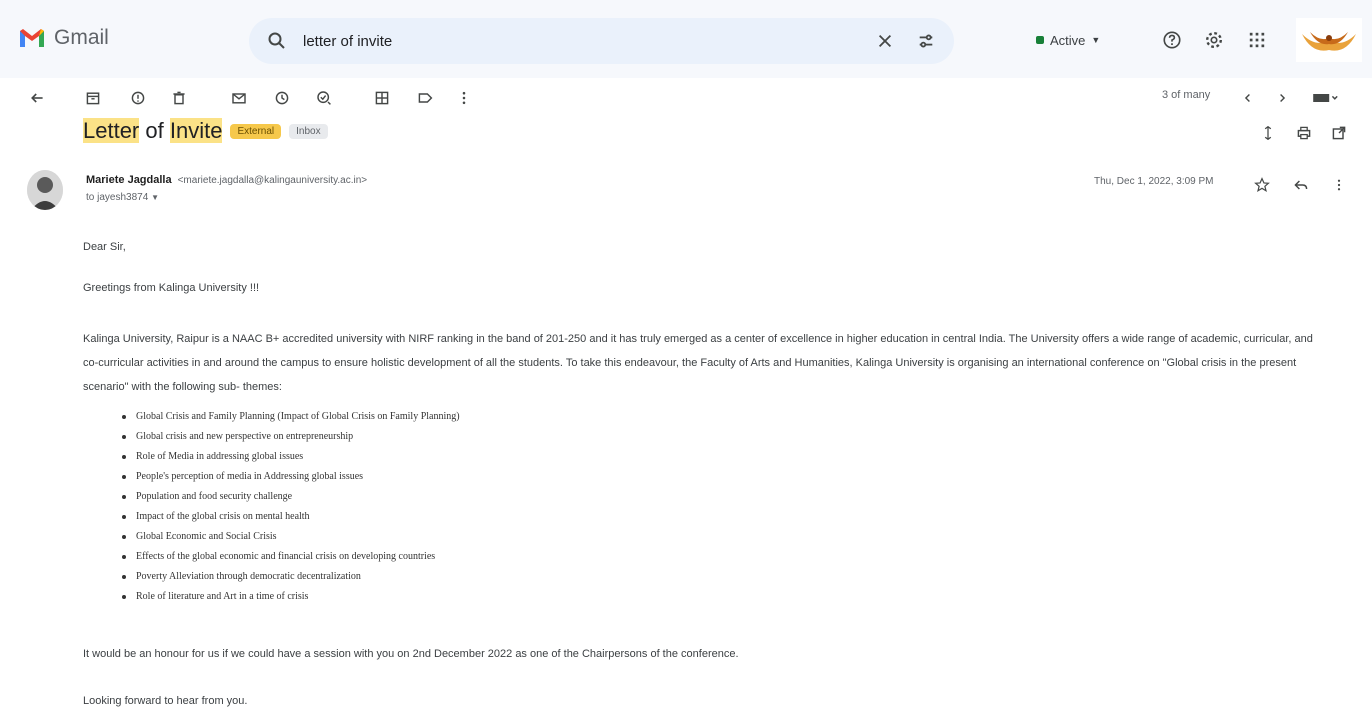  Describe the element at coordinates (686, 98) in the screenshot. I see `message-toolbar: 3 of many` at that location.